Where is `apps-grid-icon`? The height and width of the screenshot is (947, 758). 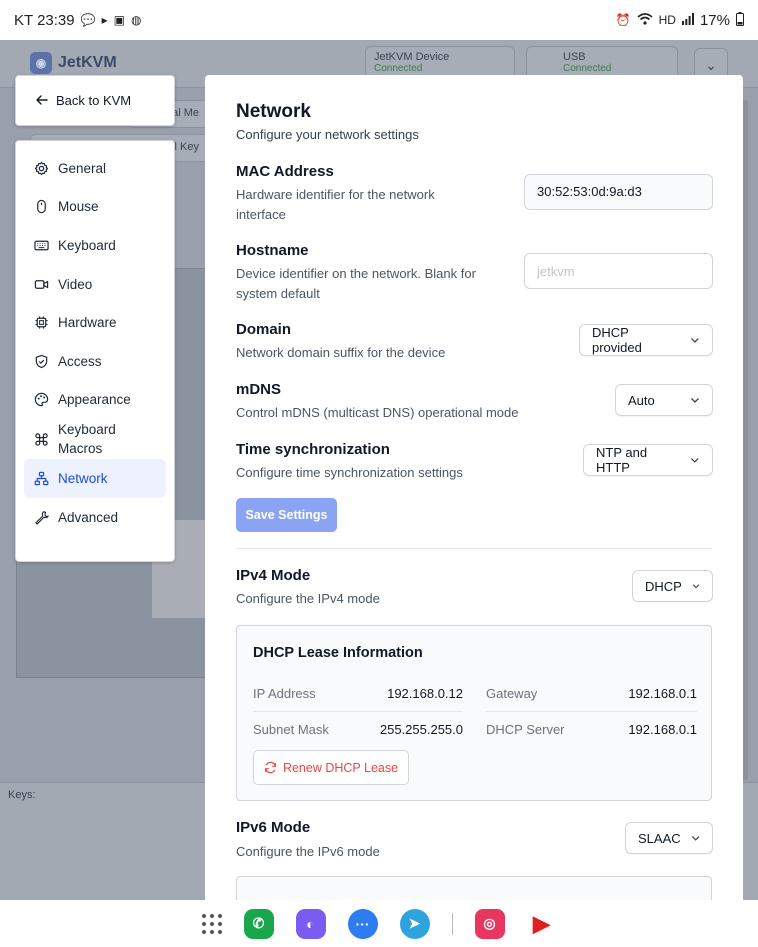 apps-grid-icon is located at coordinates (211, 923).